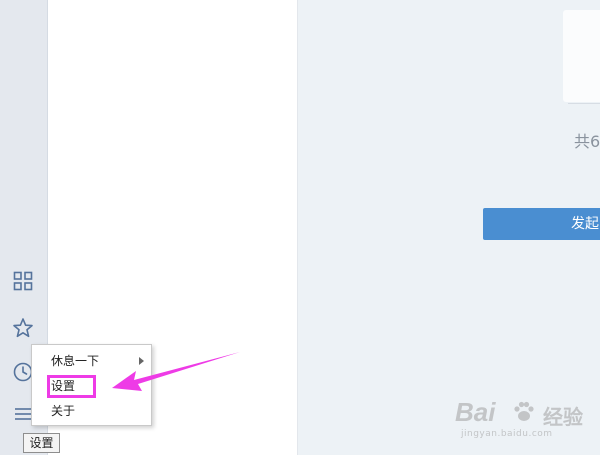  Describe the element at coordinates (91, 411) in the screenshot. I see `menu-item-about: 关于` at that location.